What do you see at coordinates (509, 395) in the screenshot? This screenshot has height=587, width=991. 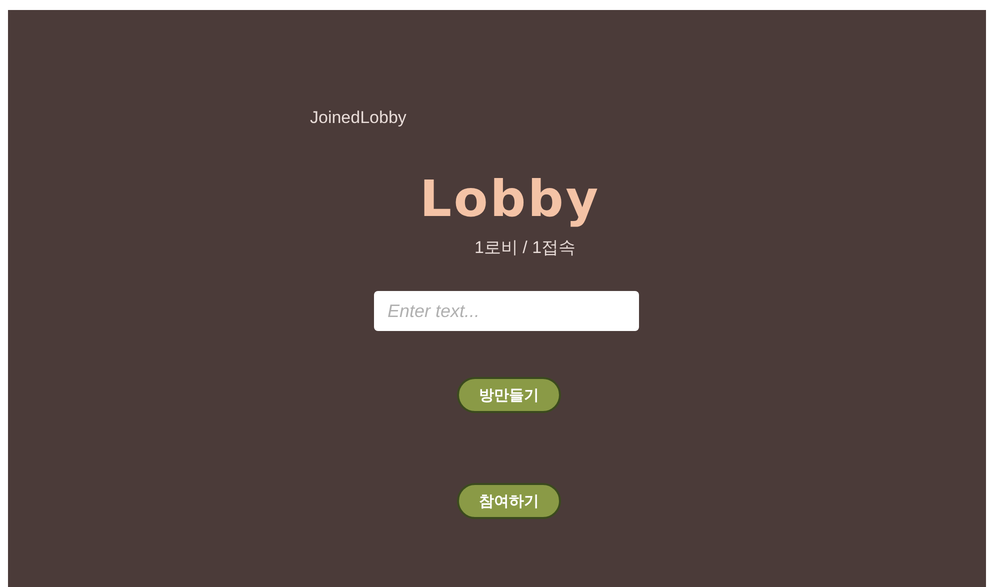 I see `lobby-button: 방만들기` at bounding box center [509, 395].